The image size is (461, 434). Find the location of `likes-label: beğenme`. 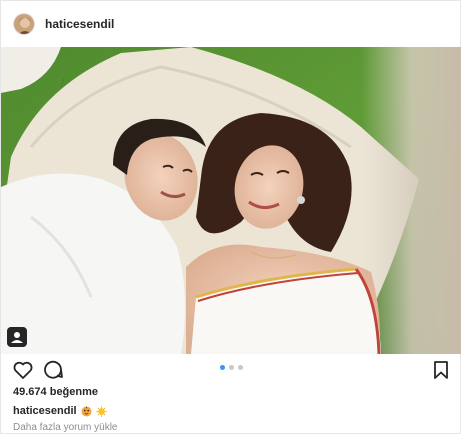

likes-label: beğenme is located at coordinates (74, 392).